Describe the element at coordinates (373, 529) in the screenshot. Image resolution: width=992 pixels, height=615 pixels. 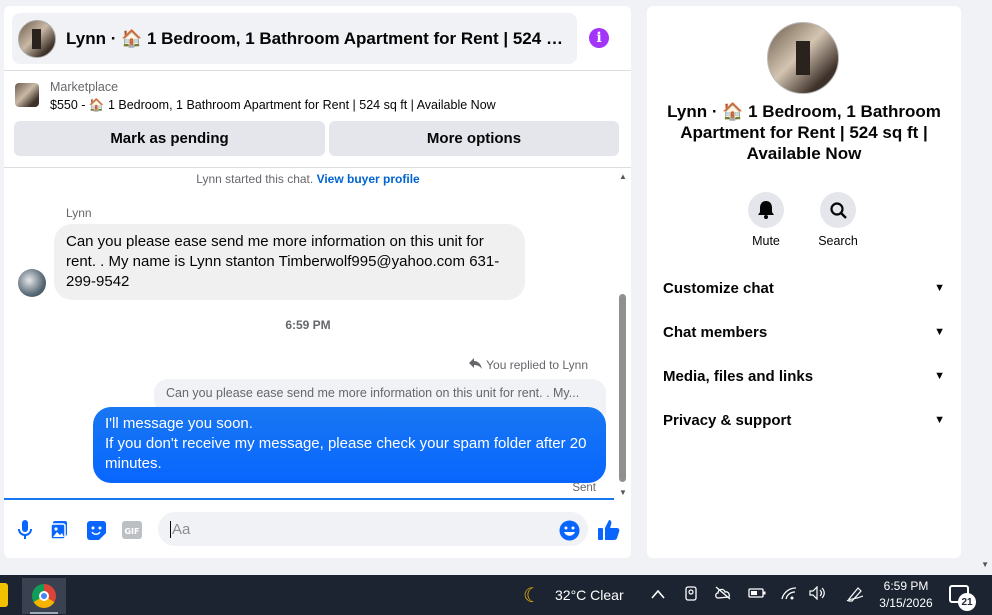
I see `message-input: Aa` at that location.